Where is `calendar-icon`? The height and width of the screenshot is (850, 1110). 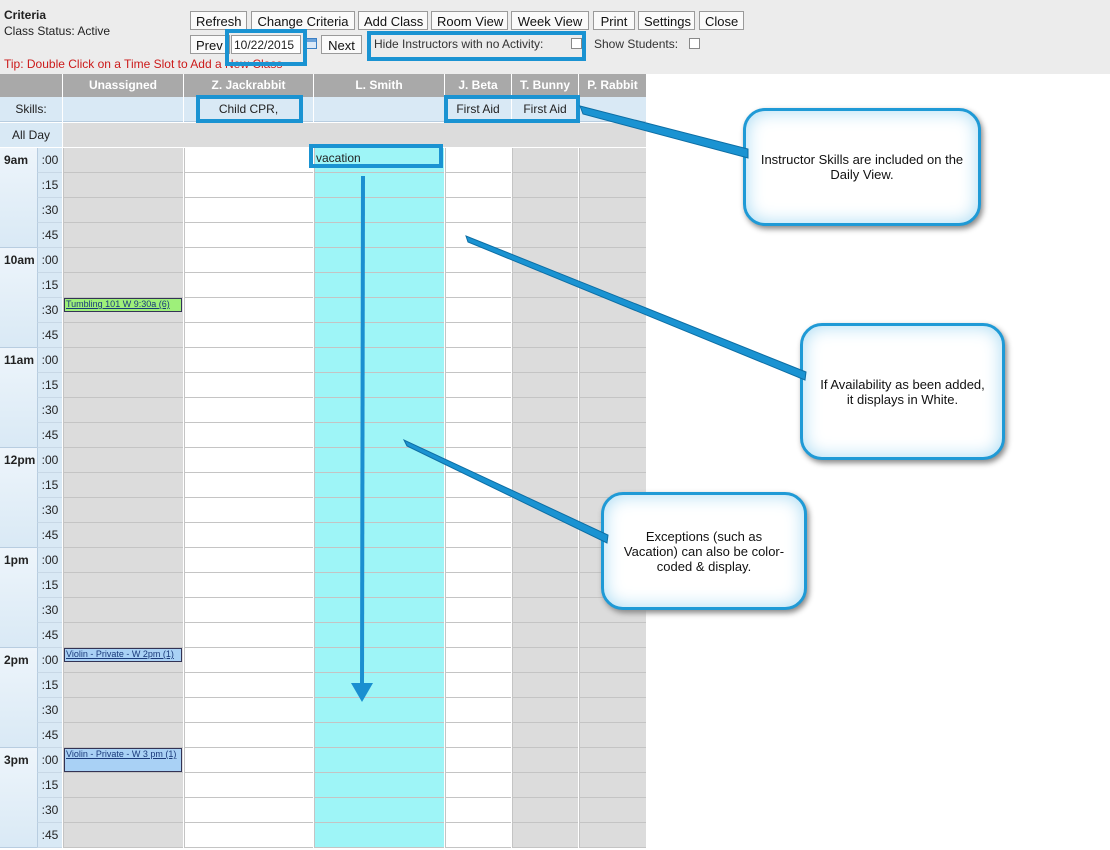
calendar-icon is located at coordinates (311, 43).